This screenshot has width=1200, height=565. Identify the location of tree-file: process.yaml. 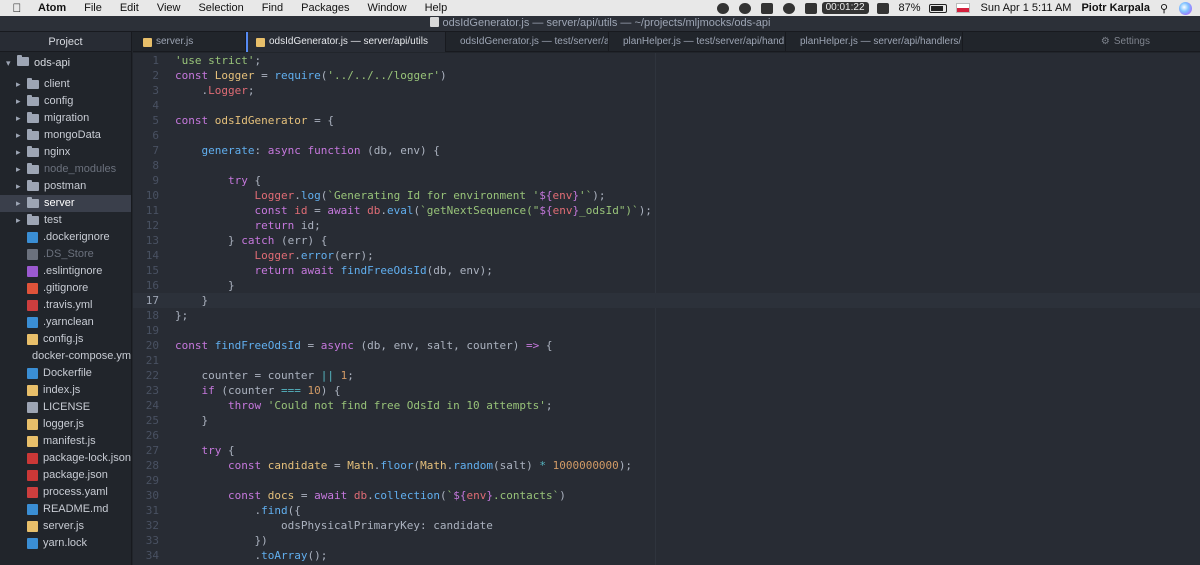
(65, 492).